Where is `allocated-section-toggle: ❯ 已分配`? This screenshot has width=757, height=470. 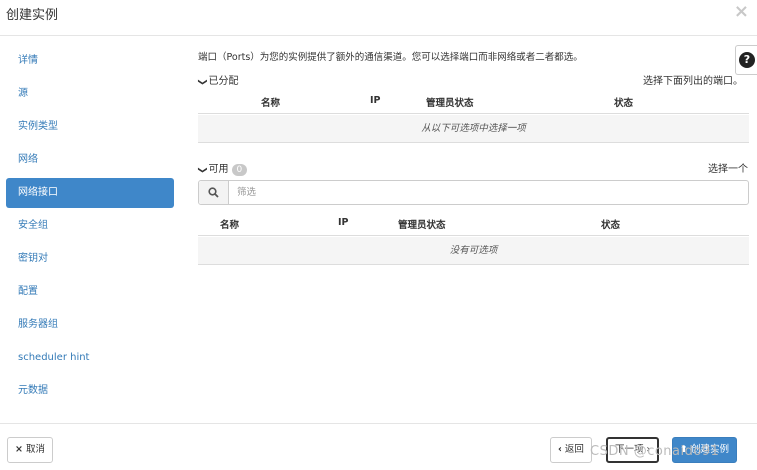
allocated-section-toggle: ❯ 已分配 is located at coordinates (217, 79).